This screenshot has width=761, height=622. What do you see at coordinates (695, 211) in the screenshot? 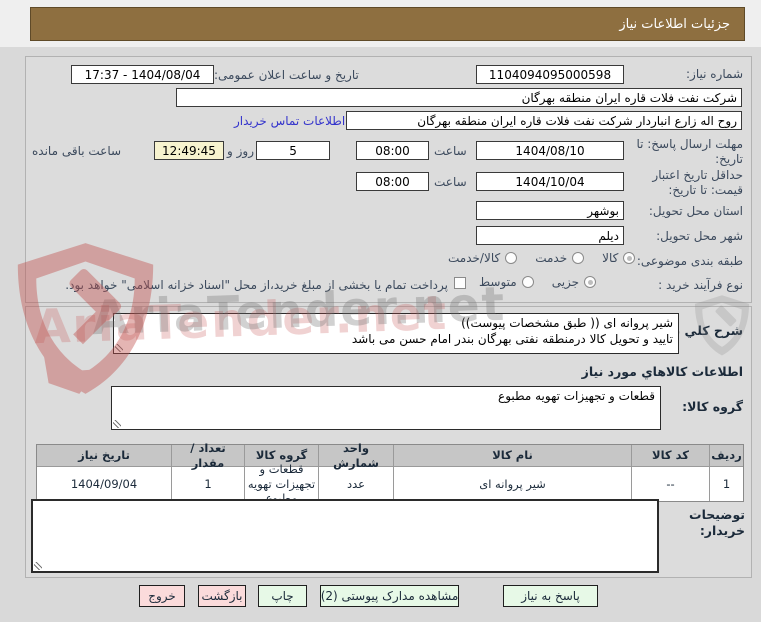
I see `province-label: استان محل تحویل:` at bounding box center [695, 211].